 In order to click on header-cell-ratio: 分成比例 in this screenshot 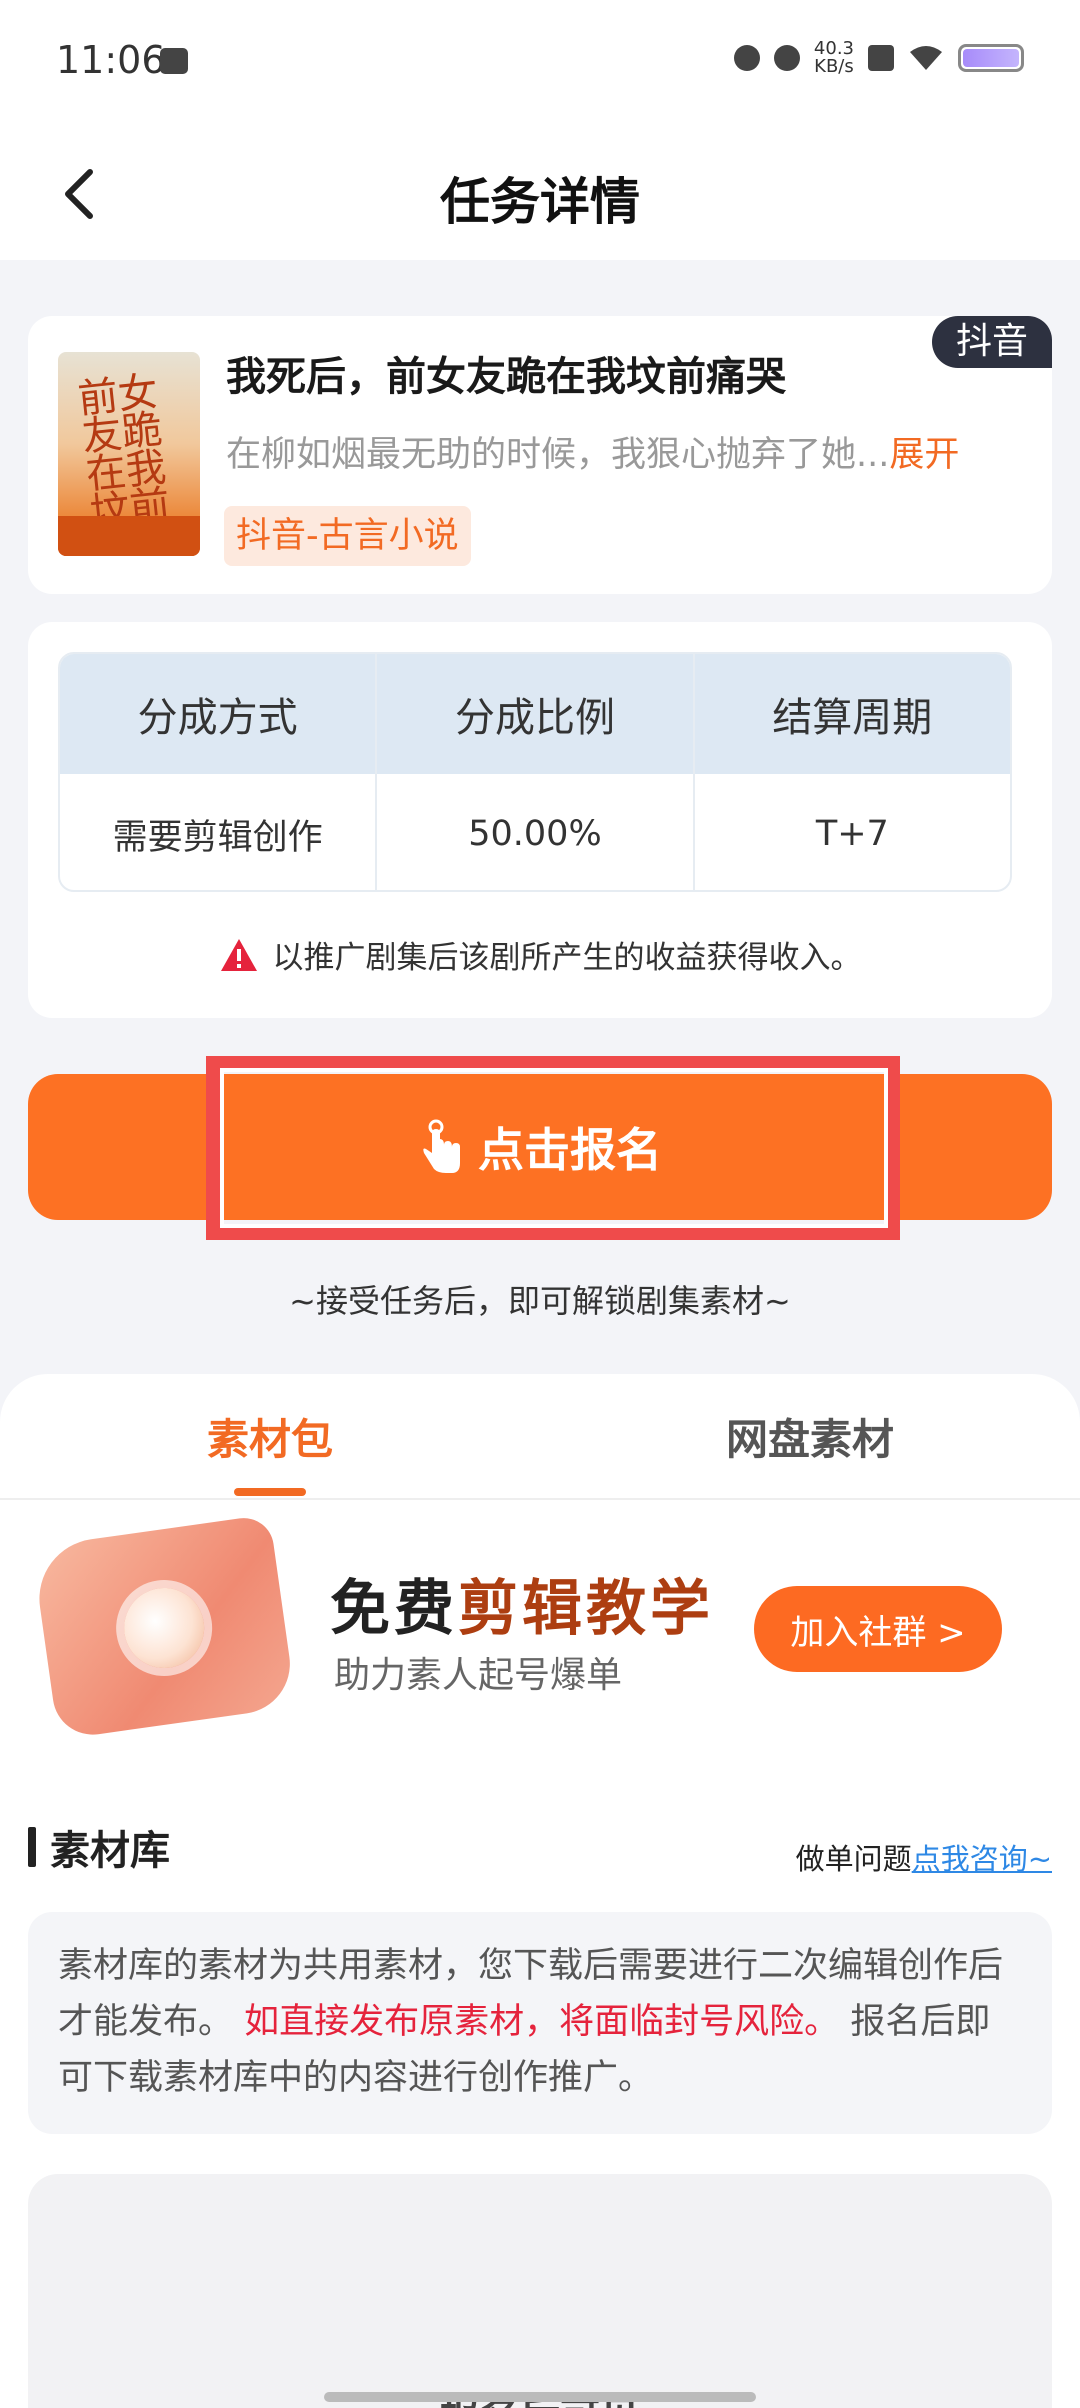, I will do `click(536, 714)`.